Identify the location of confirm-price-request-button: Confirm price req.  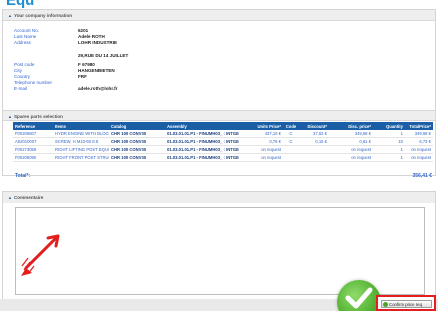
(406, 304).